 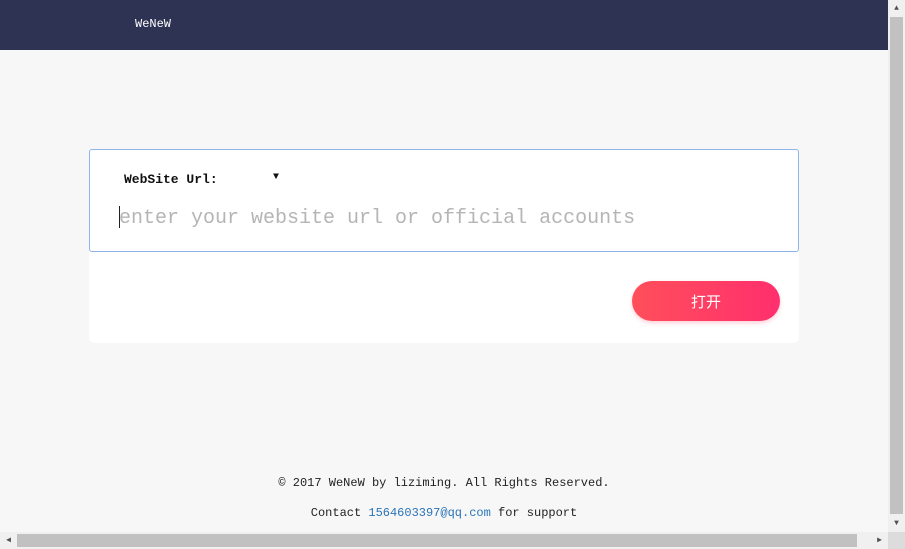 I want to click on footer-contact: Contact 1564603397@qq.com for support, so click(x=444, y=513).